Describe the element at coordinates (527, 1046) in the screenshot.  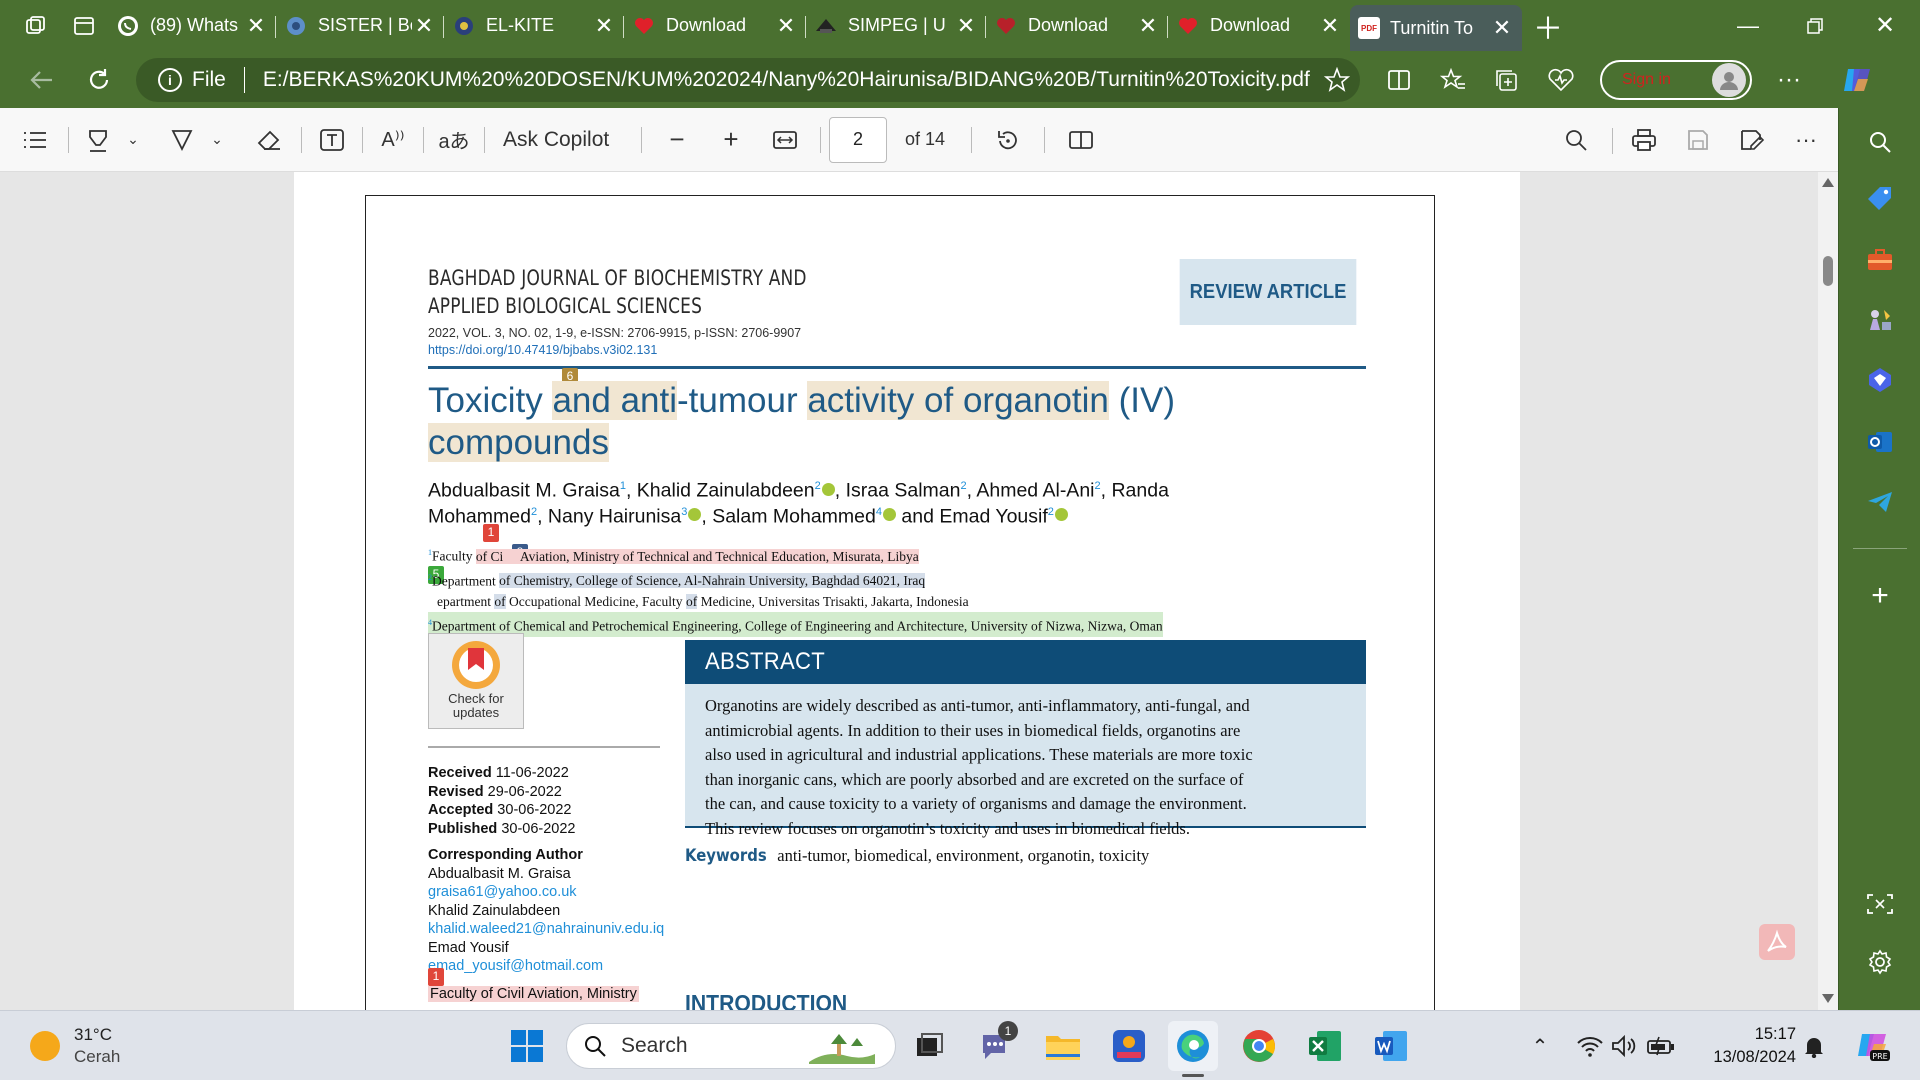
I see `start-button` at that location.